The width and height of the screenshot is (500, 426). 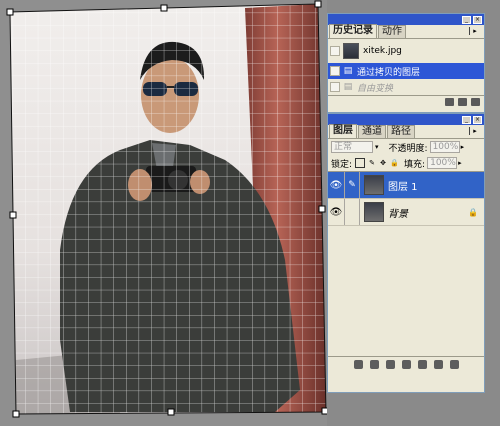 I want to click on lock-fill-row: 锁定: ✎ ✥ 🔒 填充: 100% ▸, so click(x=406, y=163).